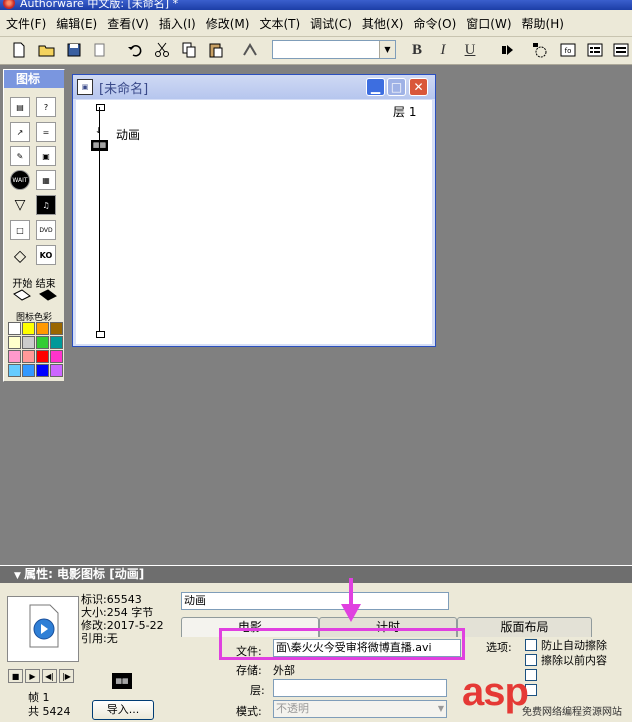 Image resolution: width=632 pixels, height=722 pixels. What do you see at coordinates (315, 601) in the screenshot?
I see `icon-name-field: 动画` at bounding box center [315, 601].